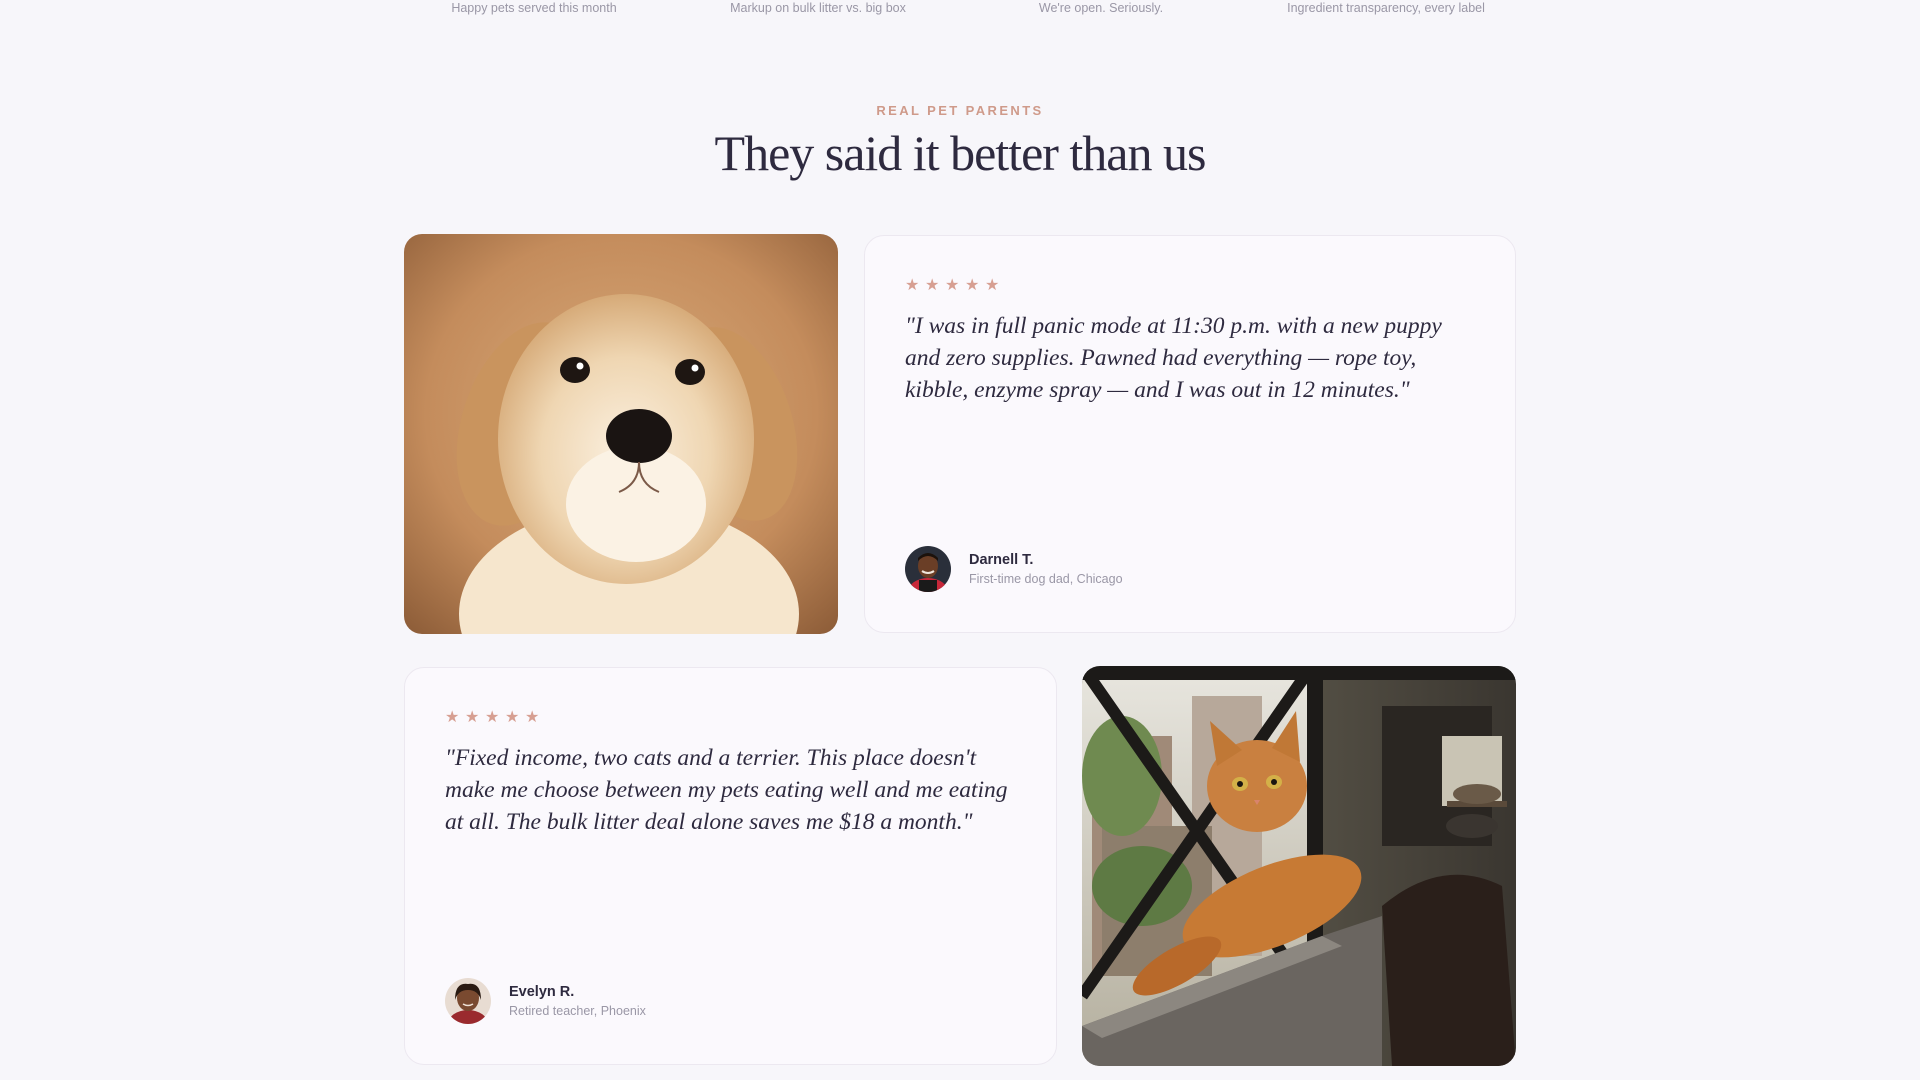 The height and width of the screenshot is (1080, 1920). What do you see at coordinates (960, 110) in the screenshot?
I see `section-eyebrow: REAL PET PARENTS` at bounding box center [960, 110].